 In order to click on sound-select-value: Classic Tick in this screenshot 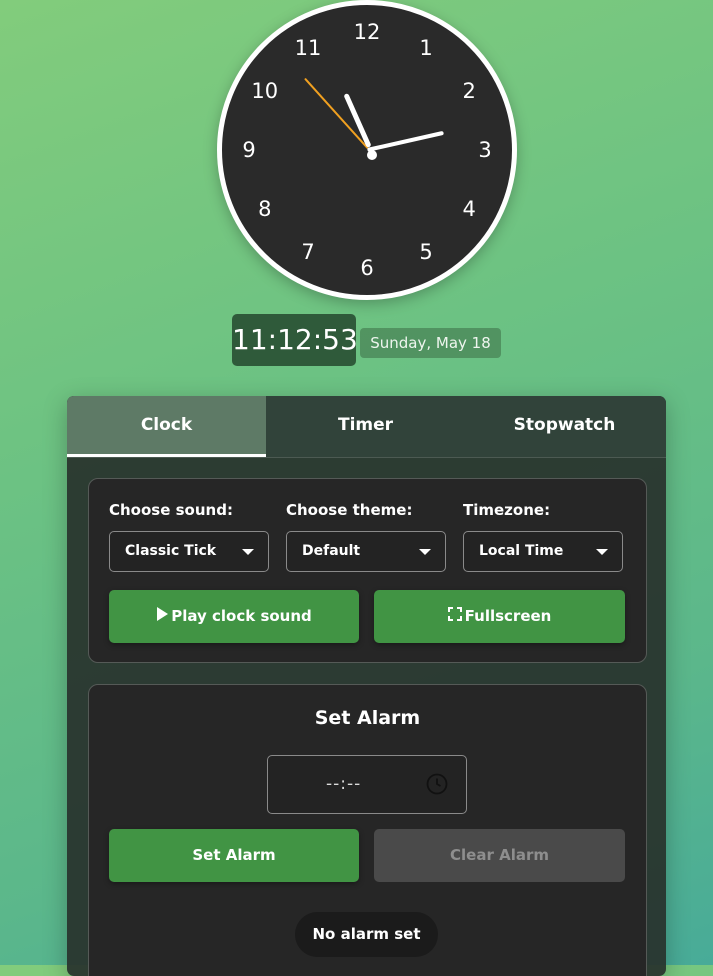, I will do `click(171, 551)`.